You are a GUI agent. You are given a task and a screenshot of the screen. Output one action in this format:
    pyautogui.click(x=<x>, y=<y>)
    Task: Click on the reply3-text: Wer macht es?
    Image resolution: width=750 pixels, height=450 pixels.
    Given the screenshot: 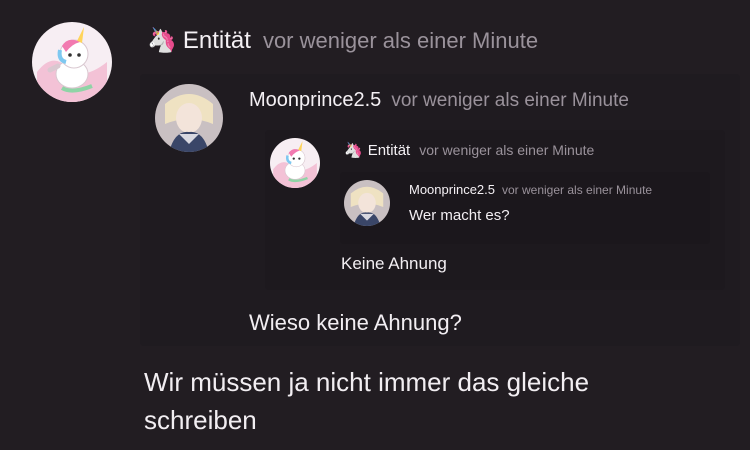 What is the action you would take?
    pyautogui.click(x=459, y=215)
    